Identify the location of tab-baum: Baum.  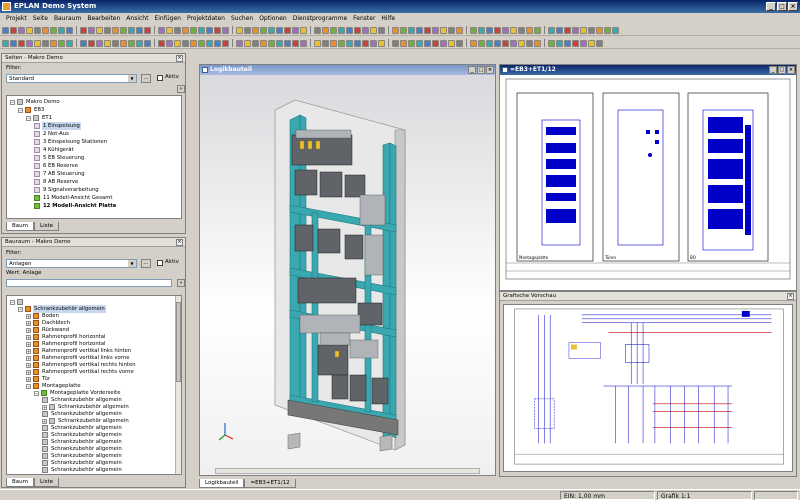
(20, 226).